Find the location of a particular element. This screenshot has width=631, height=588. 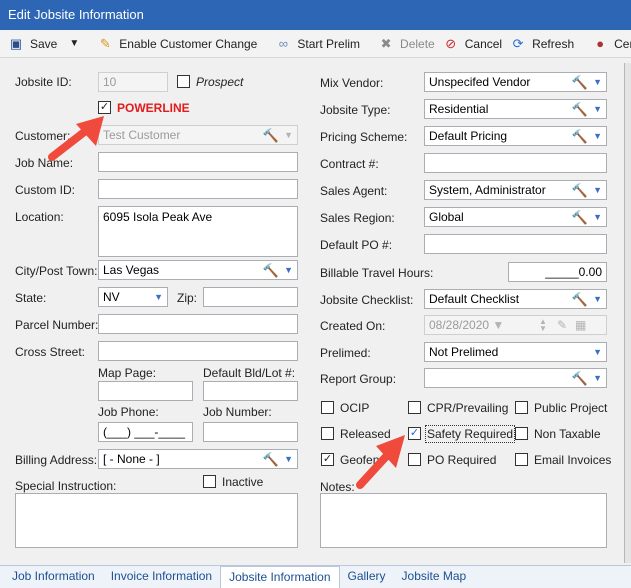

tab-invoice-information: Invoice Information is located at coordinates (161, 577).